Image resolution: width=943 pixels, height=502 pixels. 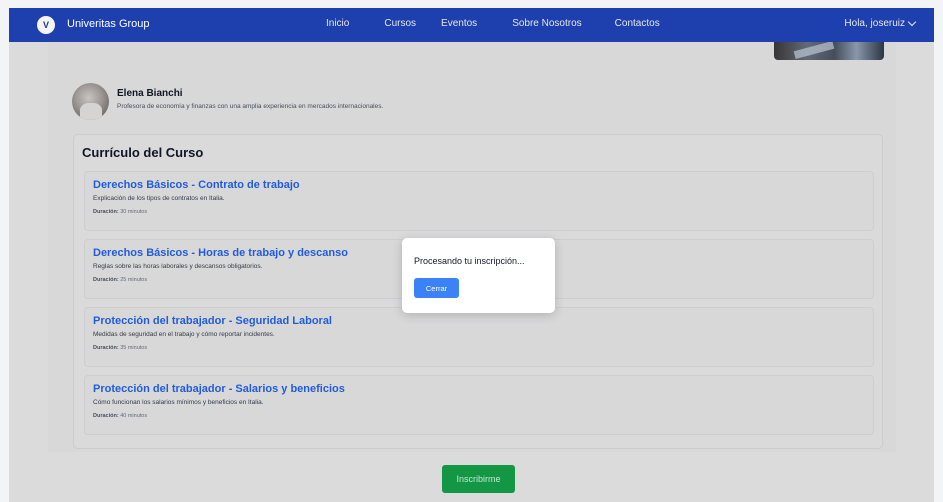 I want to click on nav-link-sobre-nosotros: Sobre Nosotros, so click(x=546, y=23).